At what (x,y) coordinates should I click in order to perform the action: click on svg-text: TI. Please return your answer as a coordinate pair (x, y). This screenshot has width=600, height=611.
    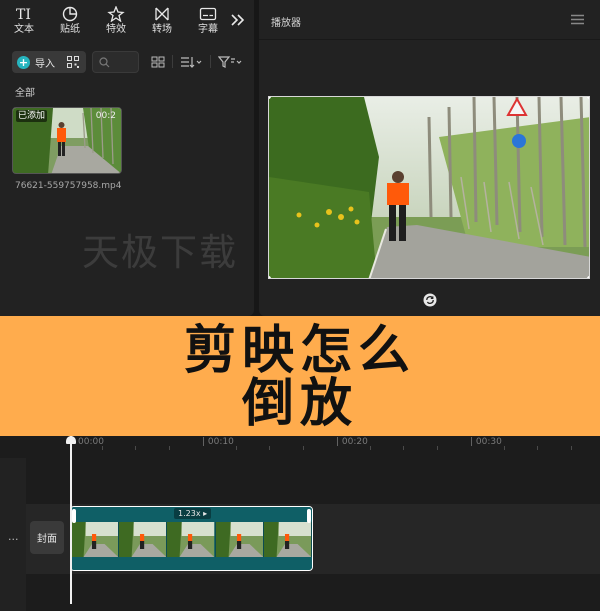
    Looking at the image, I should click on (23, 14).